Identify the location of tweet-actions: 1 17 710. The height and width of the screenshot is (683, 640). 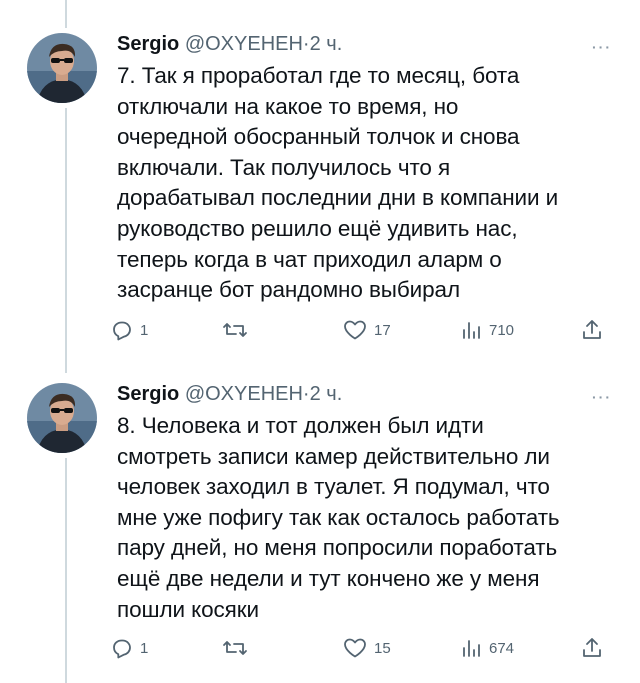
(360, 333).